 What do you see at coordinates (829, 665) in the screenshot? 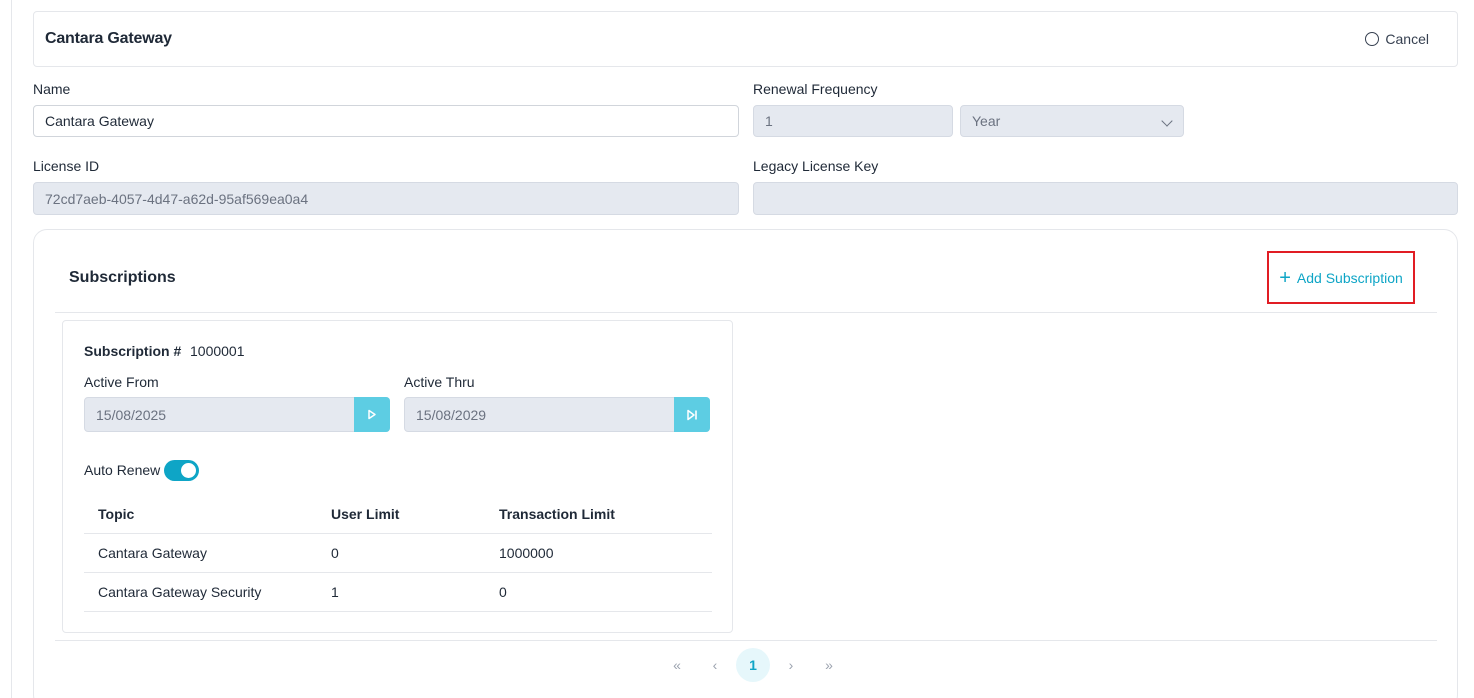
I see `last-page-icon: »` at bounding box center [829, 665].